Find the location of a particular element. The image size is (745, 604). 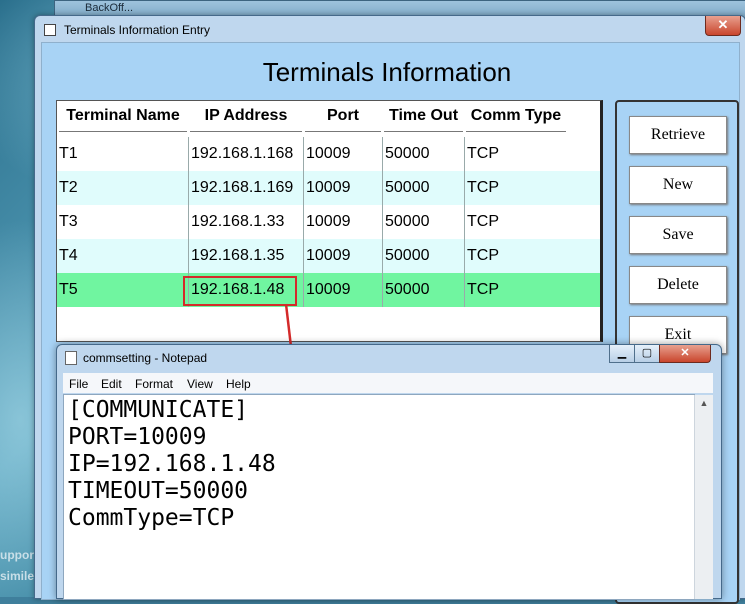

new-button: New is located at coordinates (678, 185).